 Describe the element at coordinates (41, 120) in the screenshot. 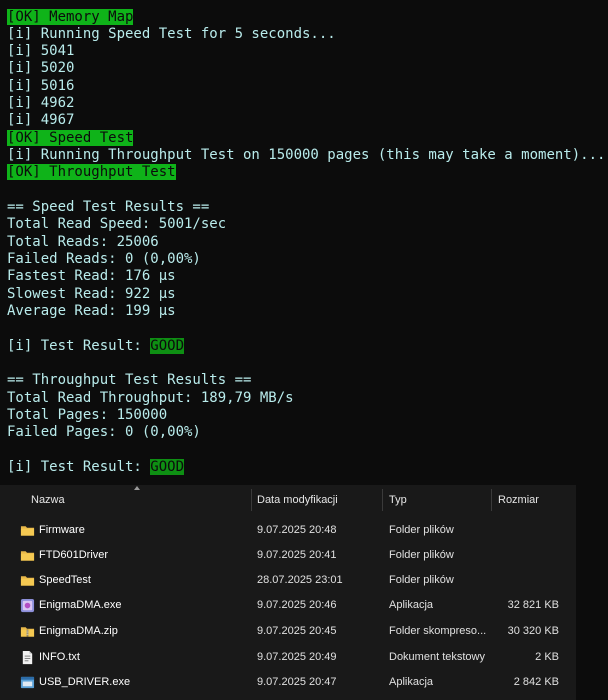

I see `terminal-line: [i] 4967` at that location.